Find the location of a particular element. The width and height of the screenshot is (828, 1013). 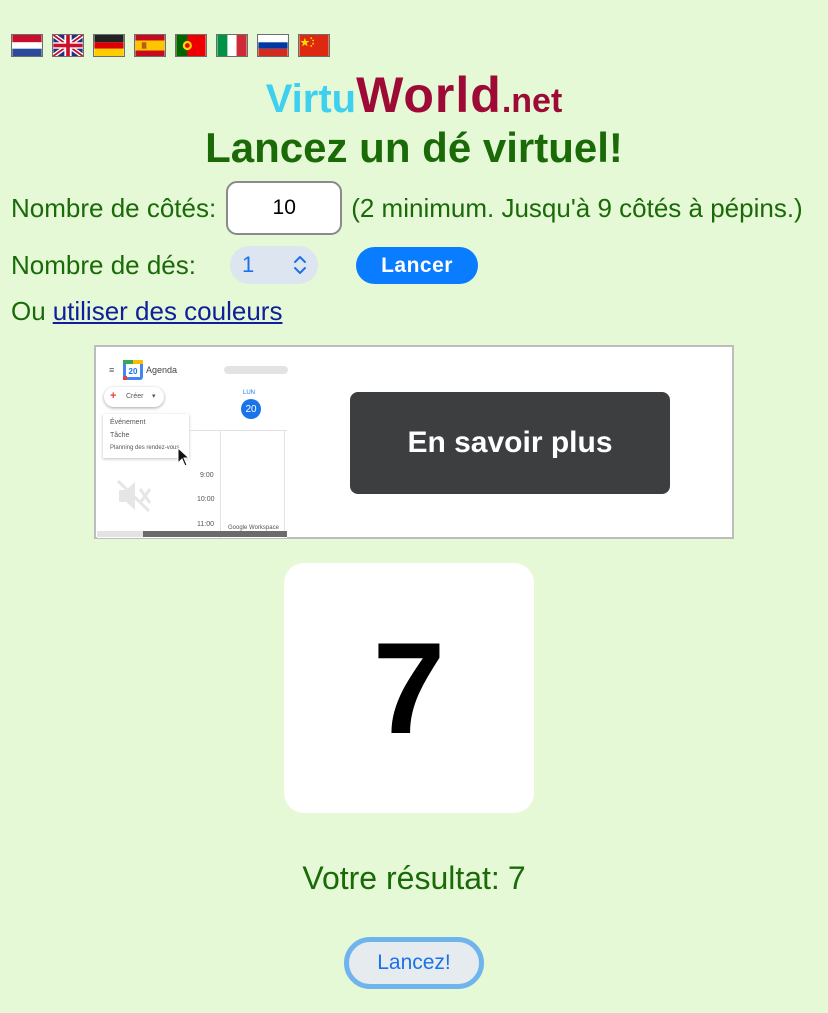

ad-day-label: LUN is located at coordinates (249, 393).